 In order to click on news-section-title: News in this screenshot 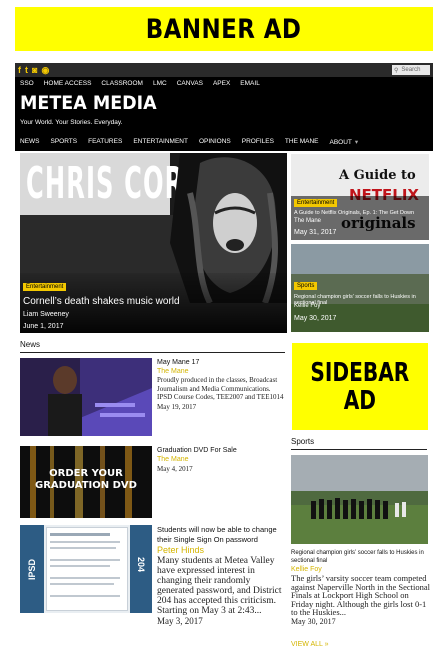, I will do `click(152, 346)`.